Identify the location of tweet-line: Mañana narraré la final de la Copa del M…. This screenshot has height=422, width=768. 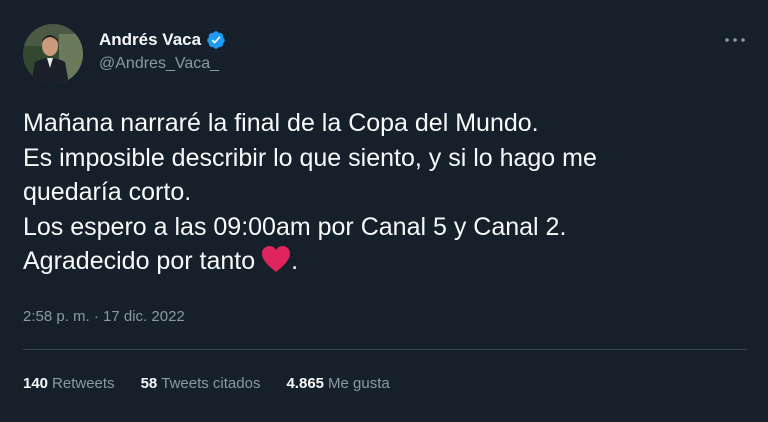
(281, 123).